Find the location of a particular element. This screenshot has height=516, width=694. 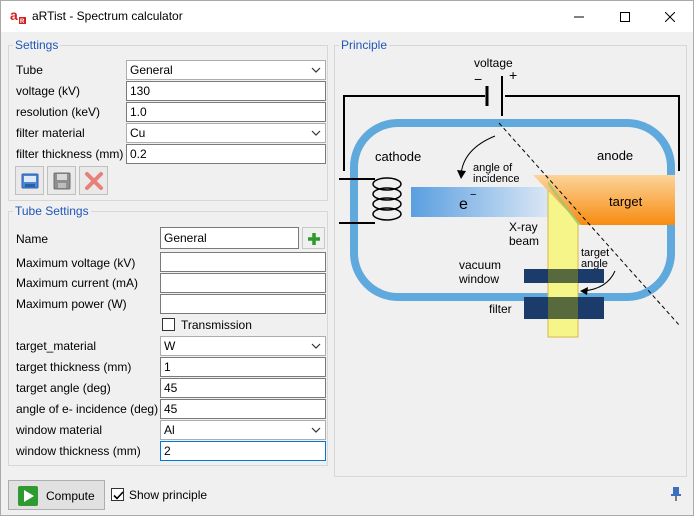

load-icon is located at coordinates (30, 181).